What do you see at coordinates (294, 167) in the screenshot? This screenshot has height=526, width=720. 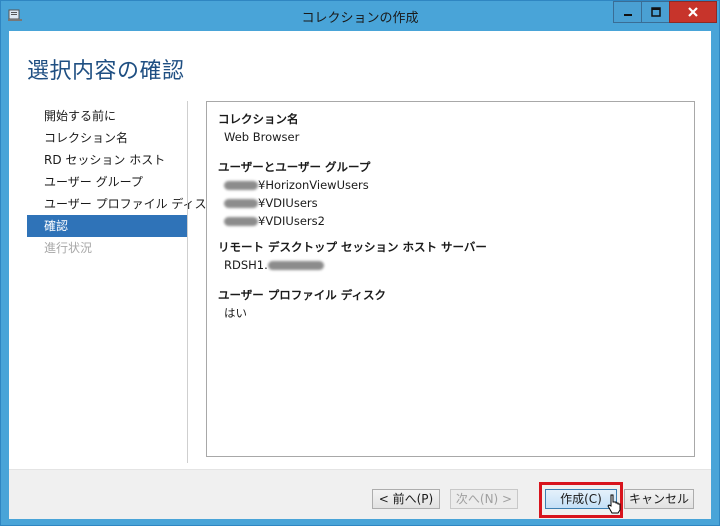 I see `summary-groups-heading: ユーザーとユーザー グループ` at bounding box center [294, 167].